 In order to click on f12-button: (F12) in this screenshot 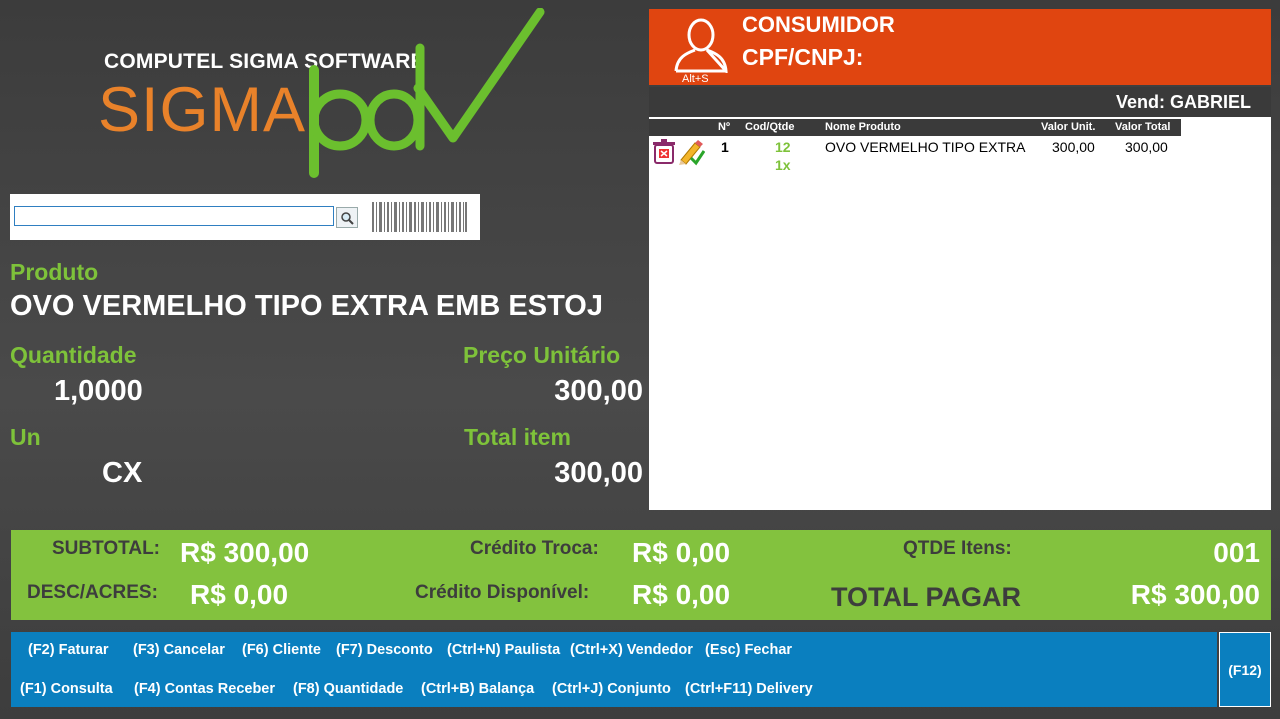, I will do `click(1245, 669)`.